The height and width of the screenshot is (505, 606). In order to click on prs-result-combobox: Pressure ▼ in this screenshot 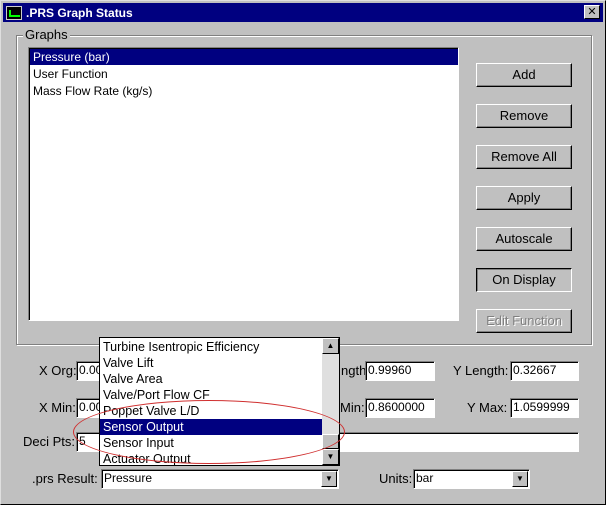, I will do `click(220, 479)`.